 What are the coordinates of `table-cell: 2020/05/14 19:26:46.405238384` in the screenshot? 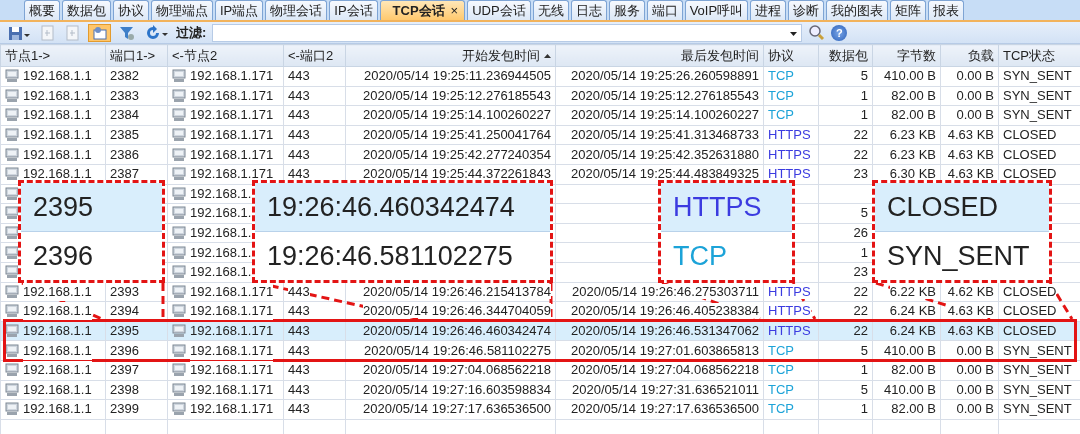 It's located at (665, 311).